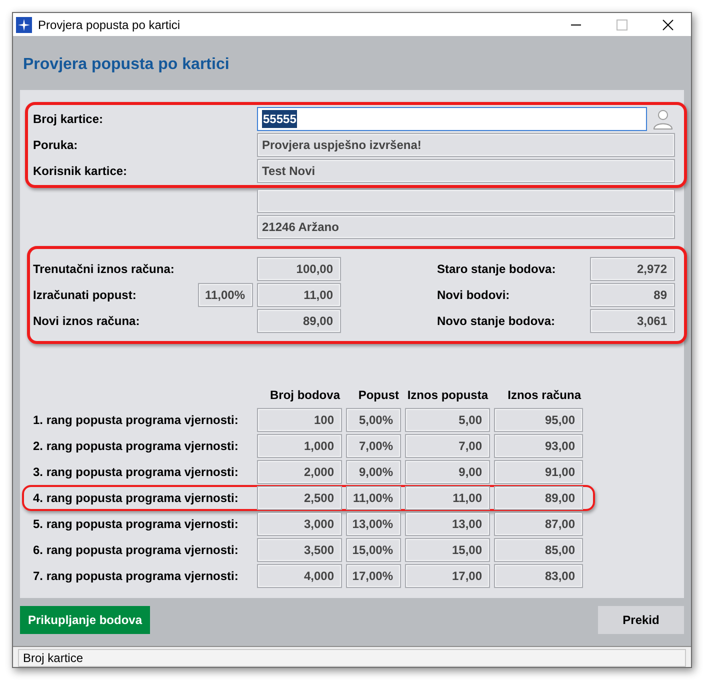 The image size is (704, 681). Describe the element at coordinates (24, 24) in the screenshot. I see `app-icon` at that location.